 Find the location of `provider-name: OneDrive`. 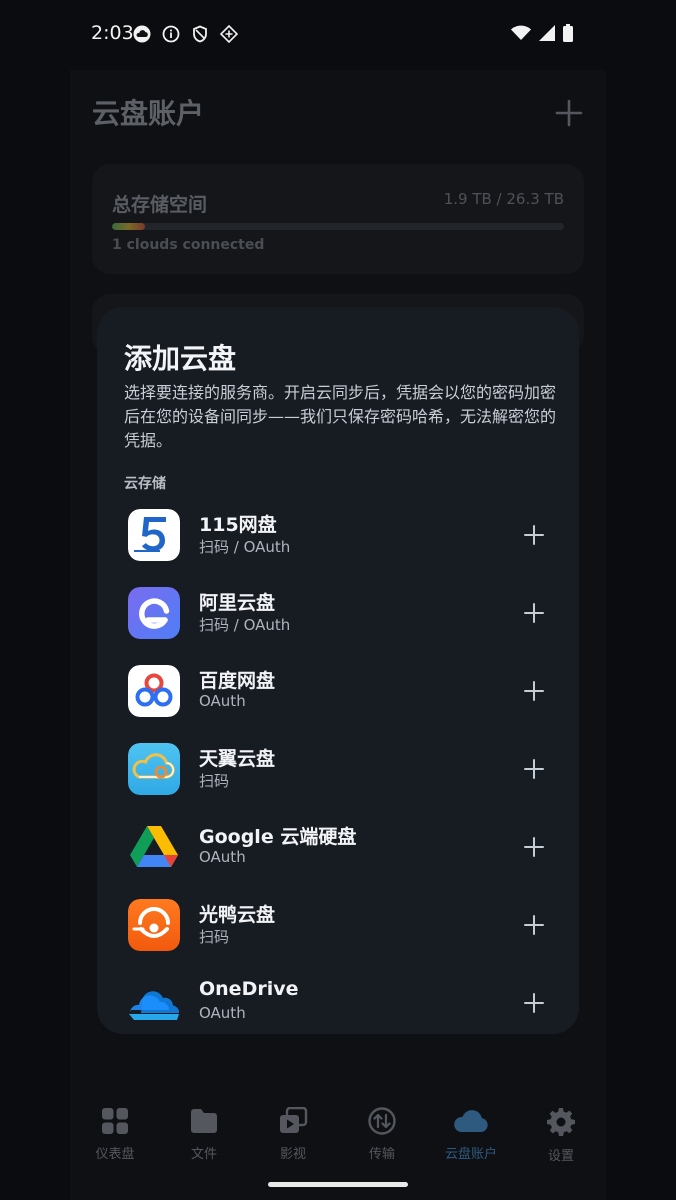

provider-name: OneDrive is located at coordinates (249, 989).